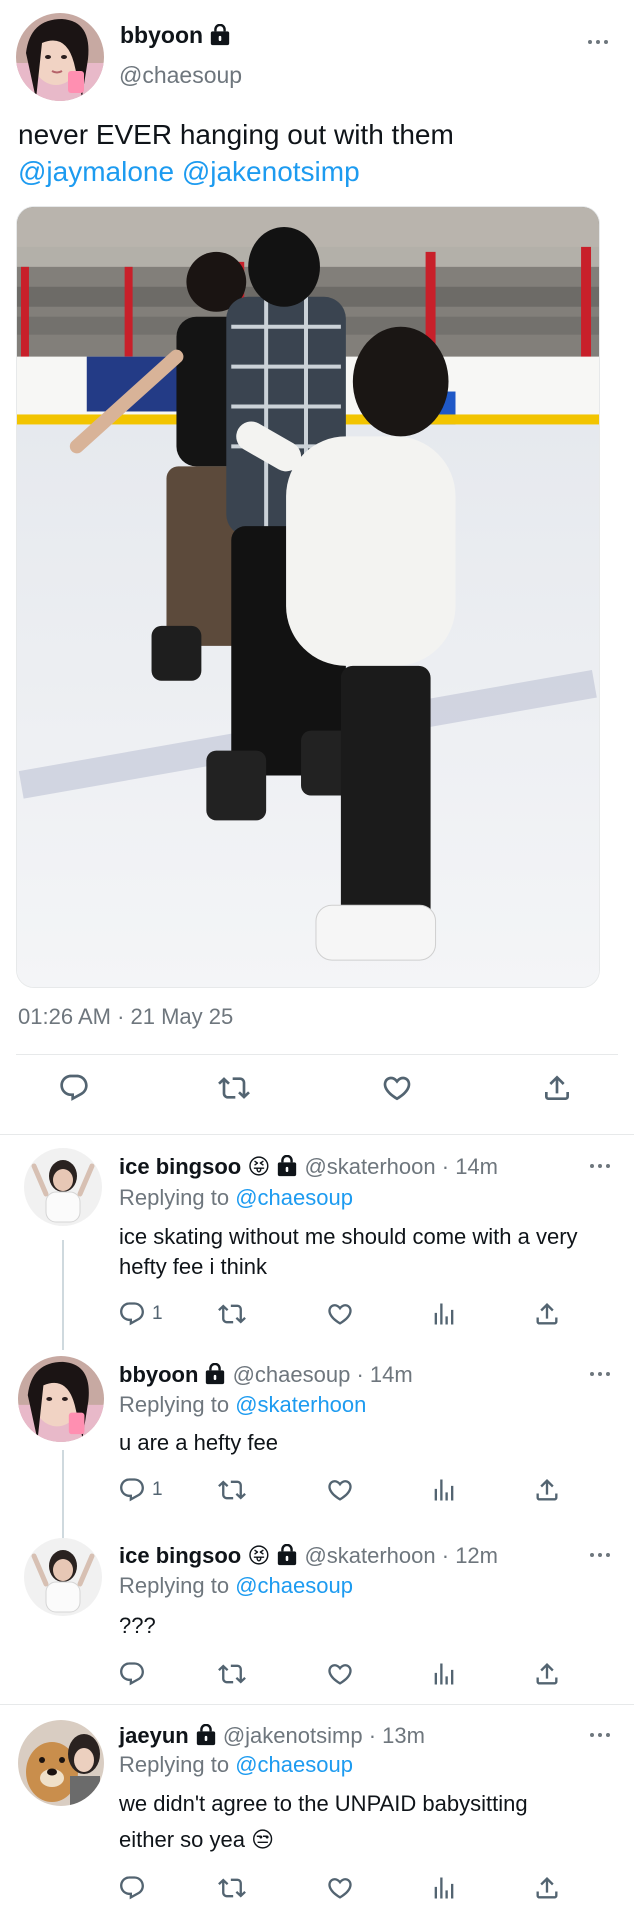 The width and height of the screenshot is (634, 1920). What do you see at coordinates (137, 1625) in the screenshot?
I see `reply-text: ???` at bounding box center [137, 1625].